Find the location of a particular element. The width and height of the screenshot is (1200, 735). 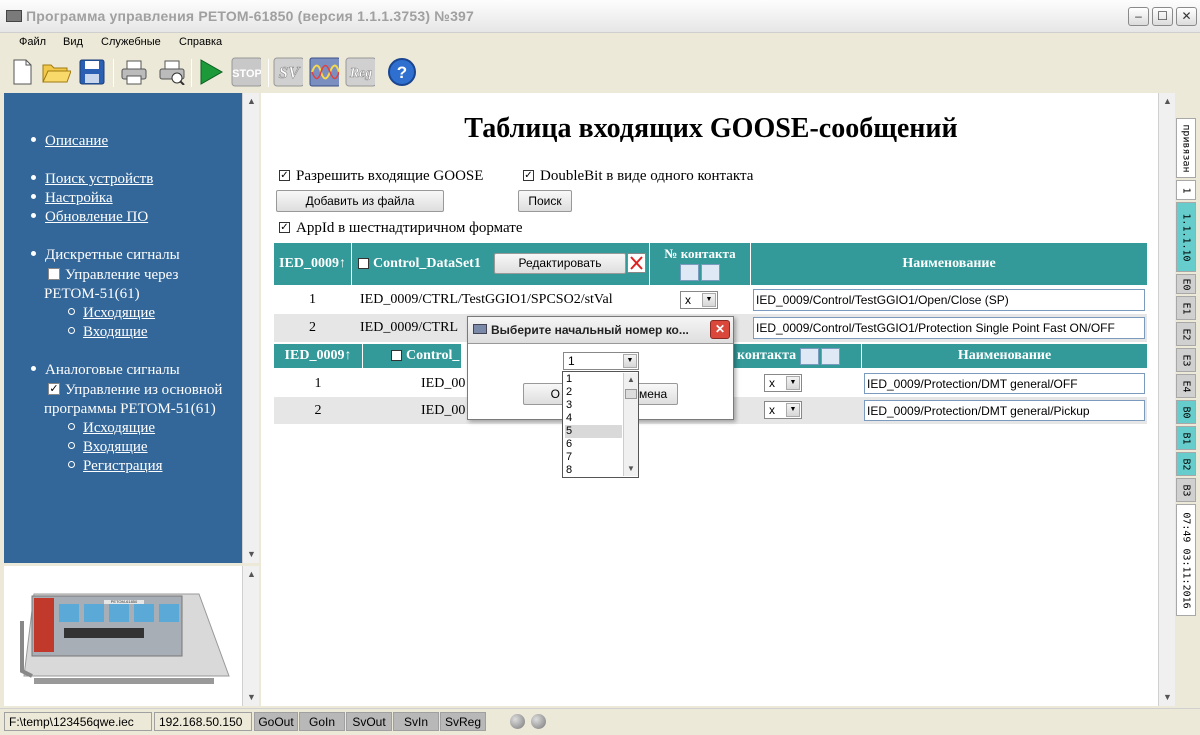

discrete-control-checkbox is located at coordinates (54, 273).